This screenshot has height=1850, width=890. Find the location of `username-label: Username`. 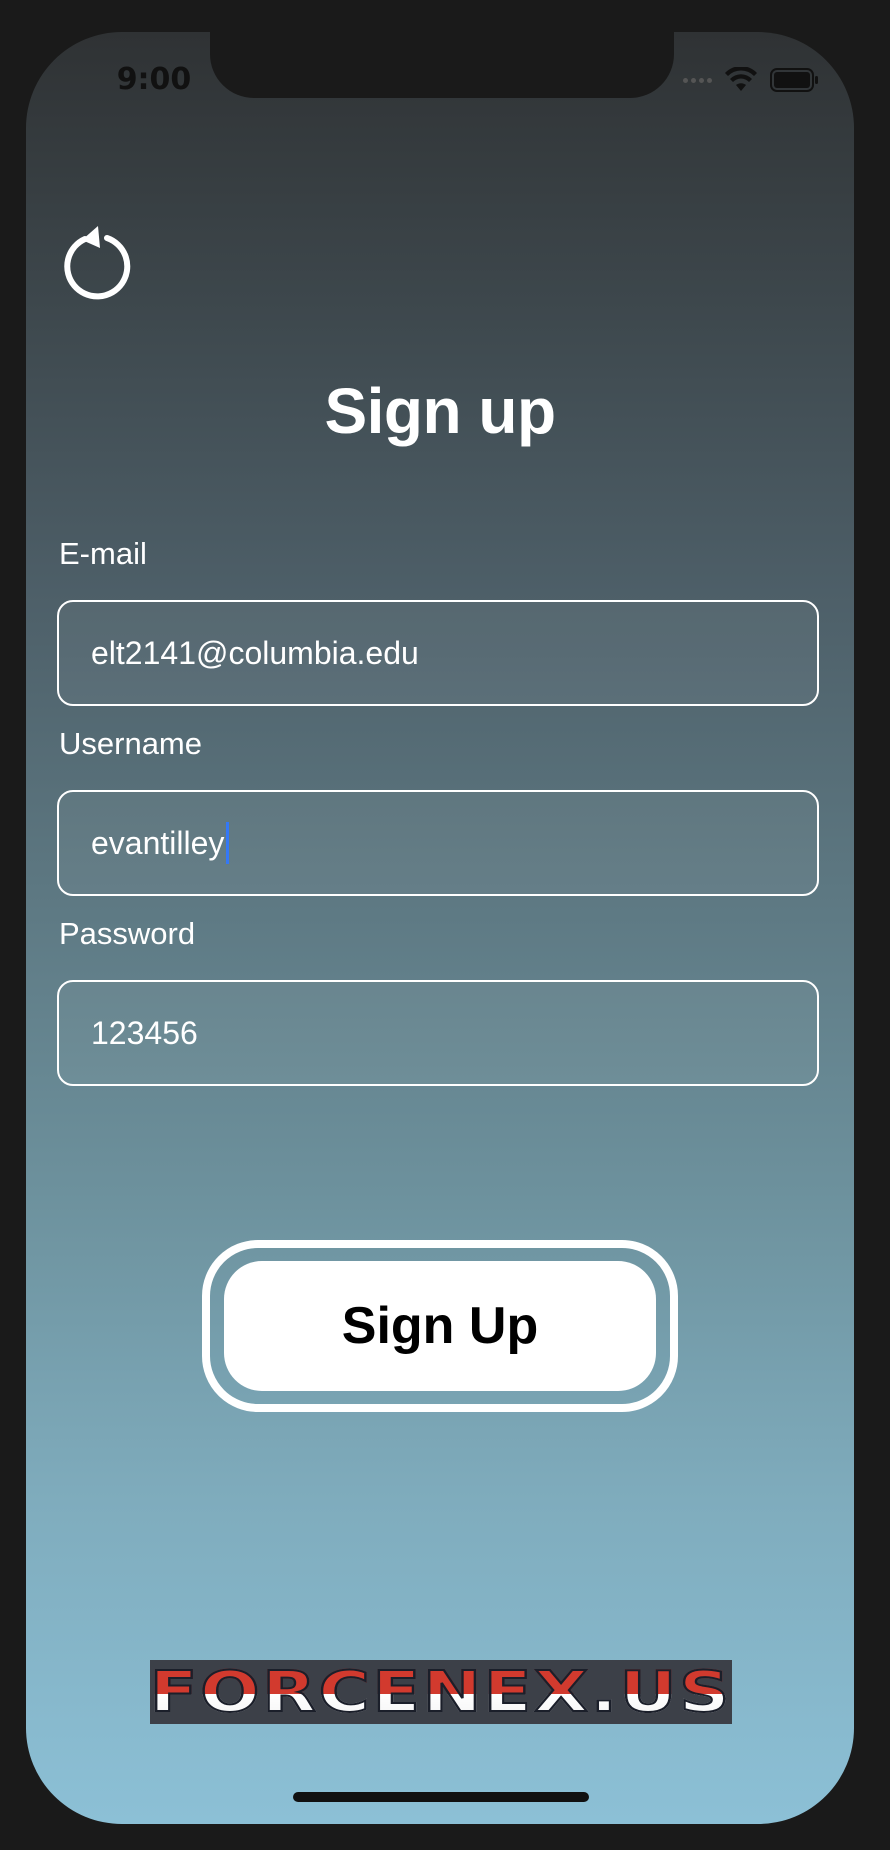

username-label: Username is located at coordinates (130, 743).